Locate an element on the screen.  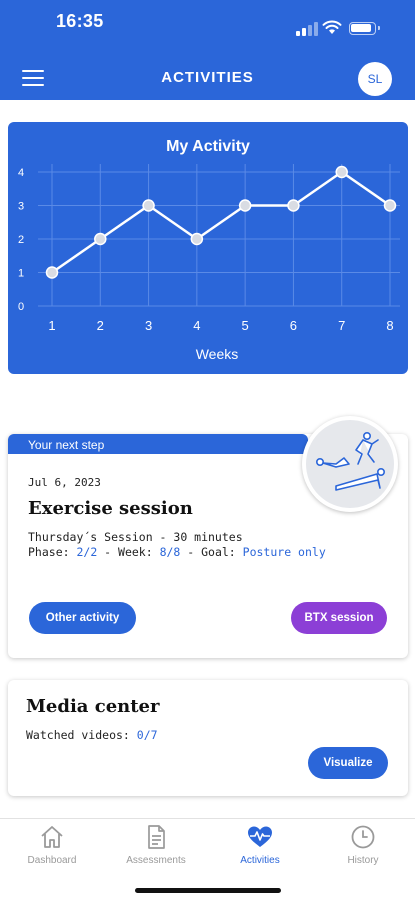
clock-icon is located at coordinates (363, 837).